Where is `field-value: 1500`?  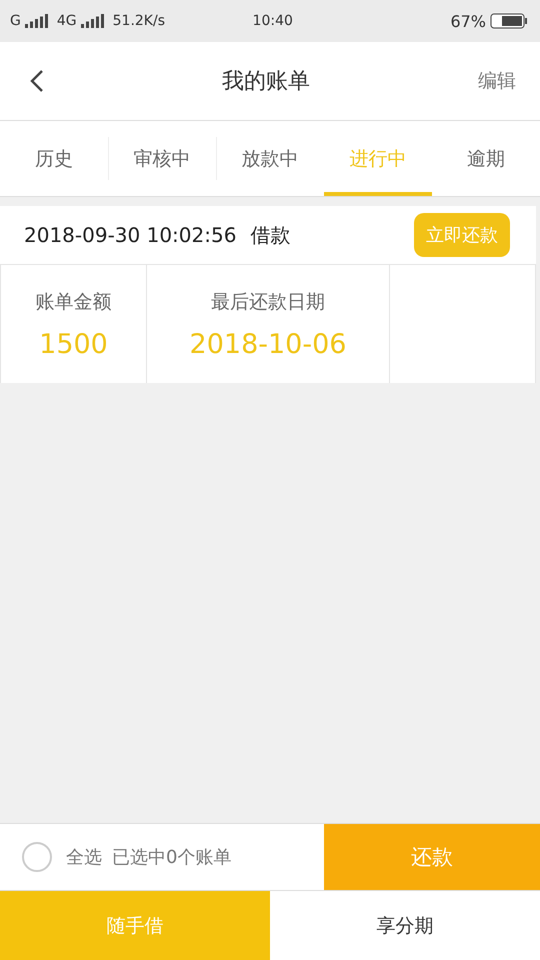 field-value: 1500 is located at coordinates (73, 344).